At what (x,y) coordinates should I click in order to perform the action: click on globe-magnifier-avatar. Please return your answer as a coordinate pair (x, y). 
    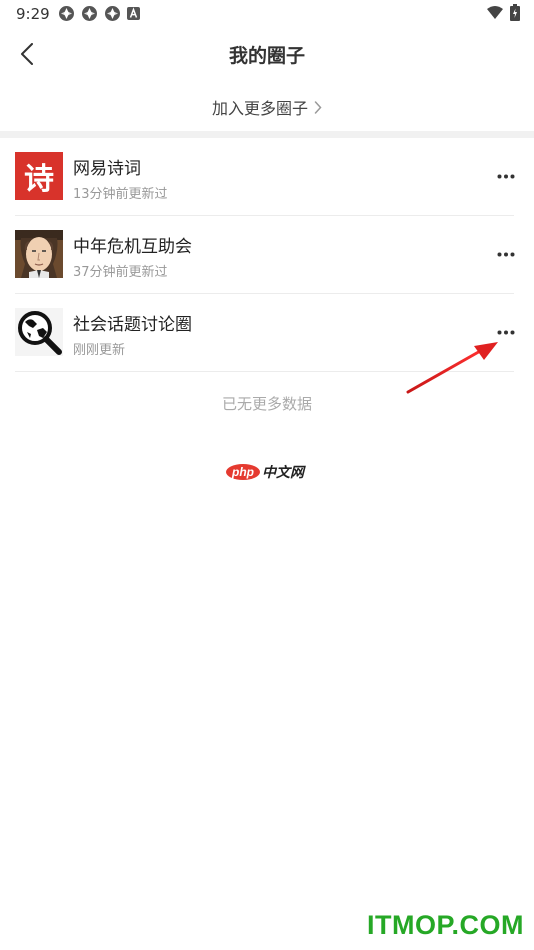
    Looking at the image, I should click on (39, 332).